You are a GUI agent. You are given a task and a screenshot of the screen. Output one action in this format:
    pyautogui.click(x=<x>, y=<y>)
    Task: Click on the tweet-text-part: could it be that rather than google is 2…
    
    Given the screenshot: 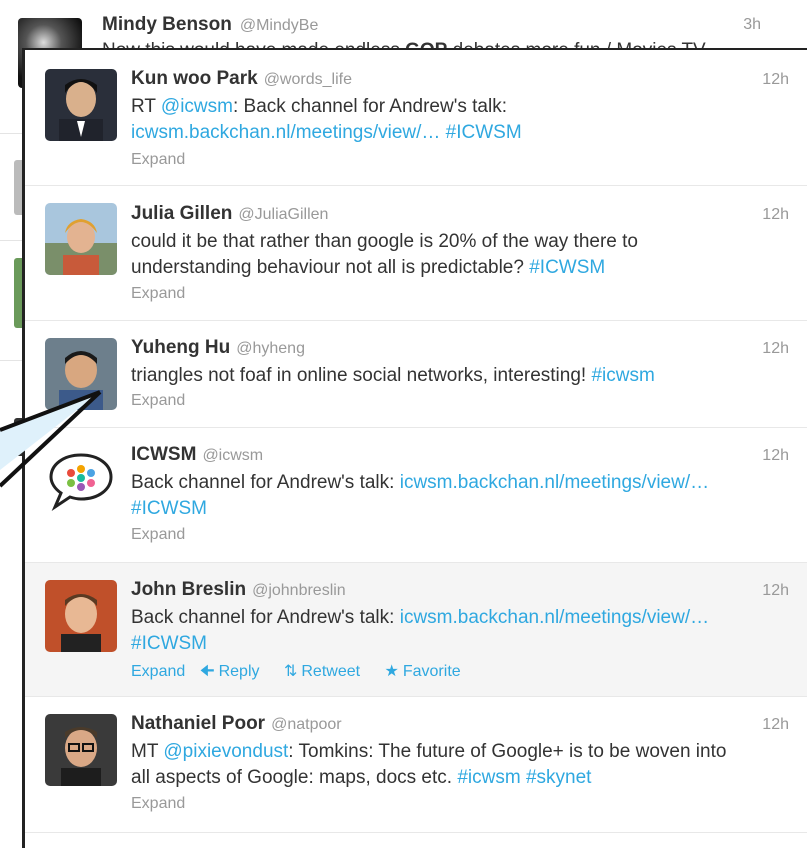 What is the action you would take?
    pyautogui.click(x=384, y=241)
    